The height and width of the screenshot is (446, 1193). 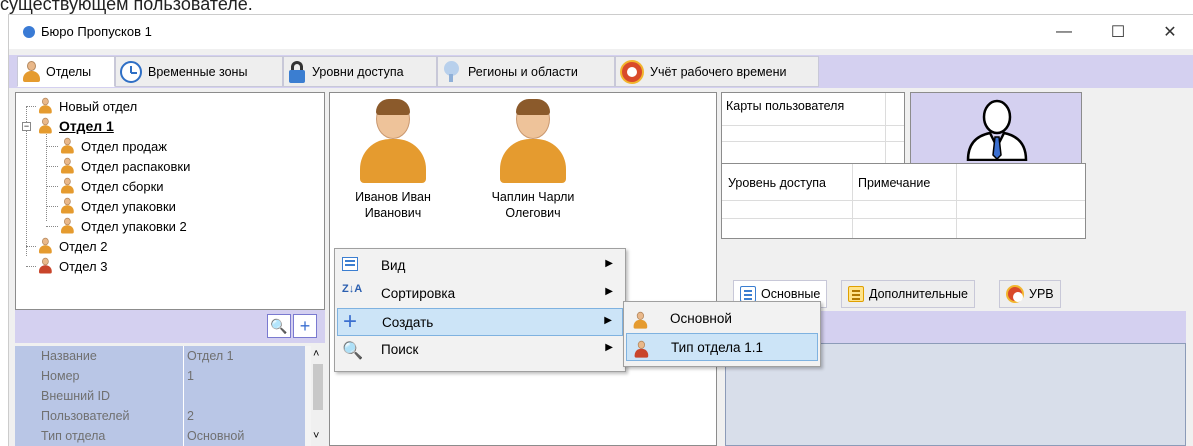 What do you see at coordinates (316, 436) in the screenshot?
I see `scroll-down-icon: ˅` at bounding box center [316, 436].